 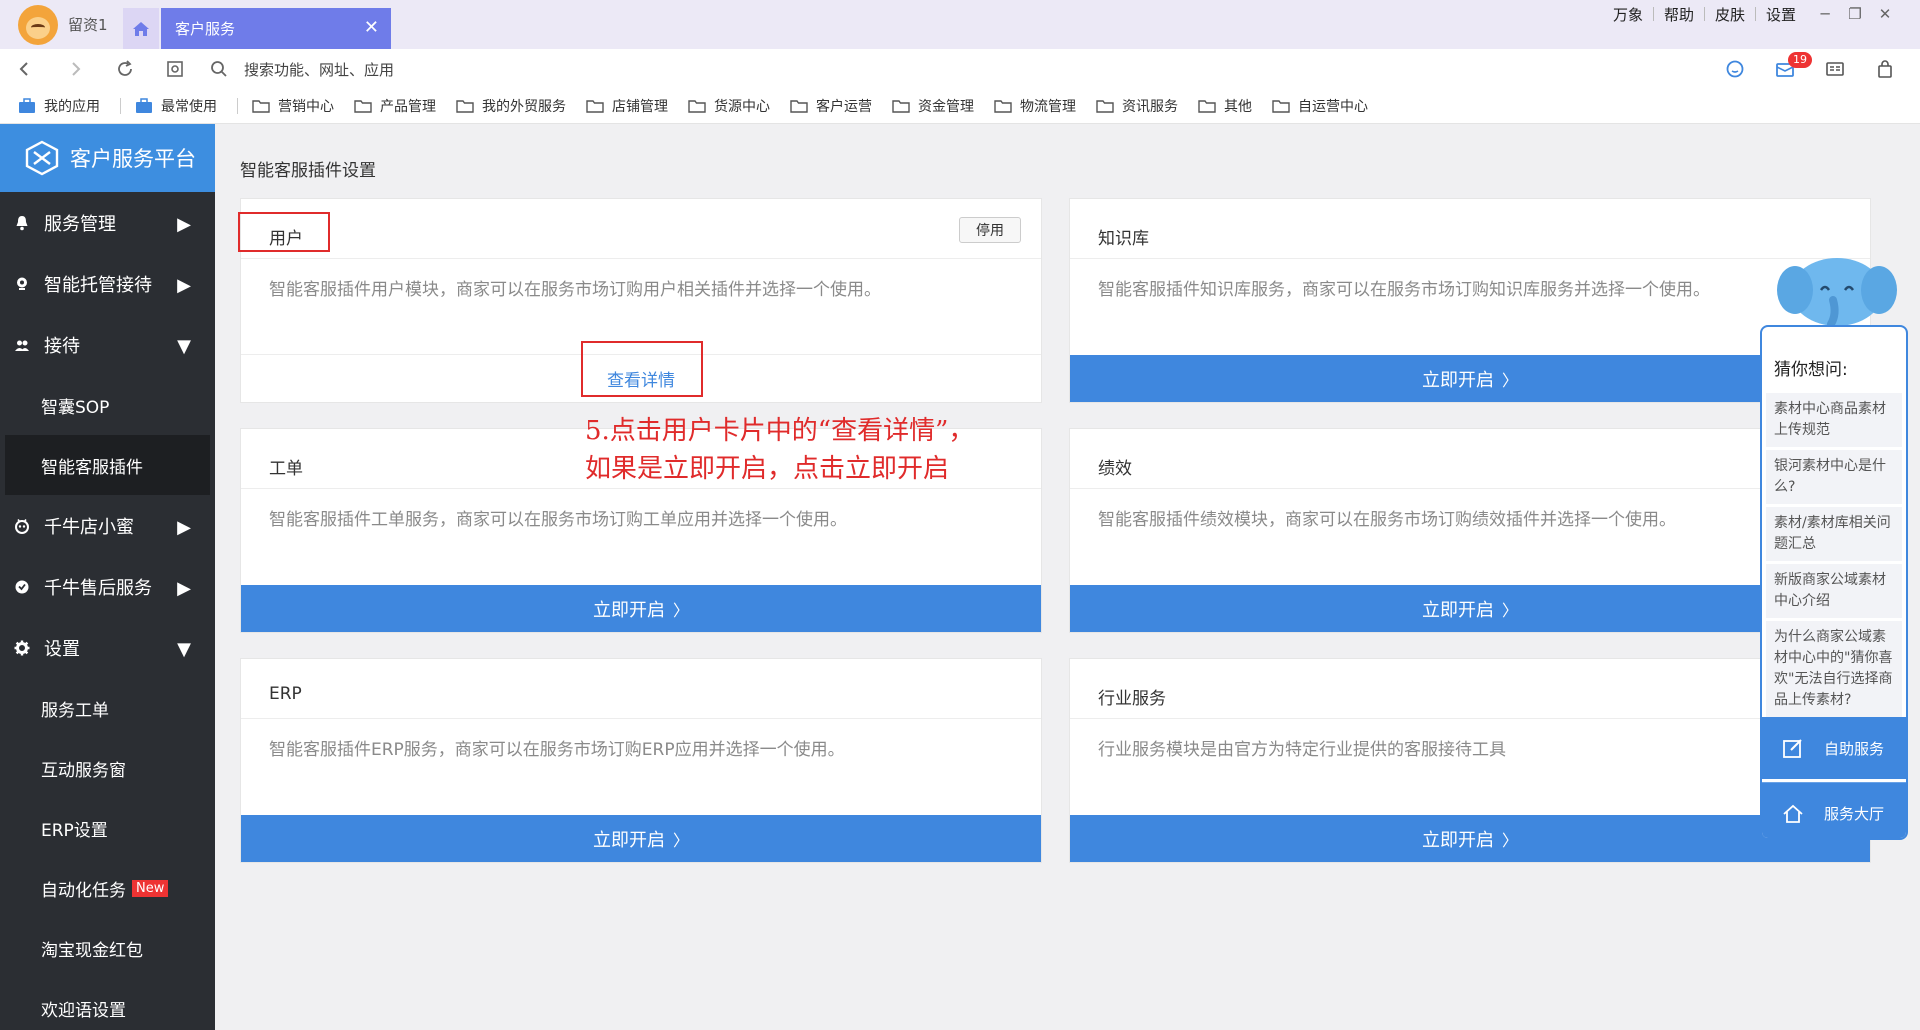 What do you see at coordinates (395, 106) in the screenshot?
I see `bookmark-folder: 产品管理` at bounding box center [395, 106].